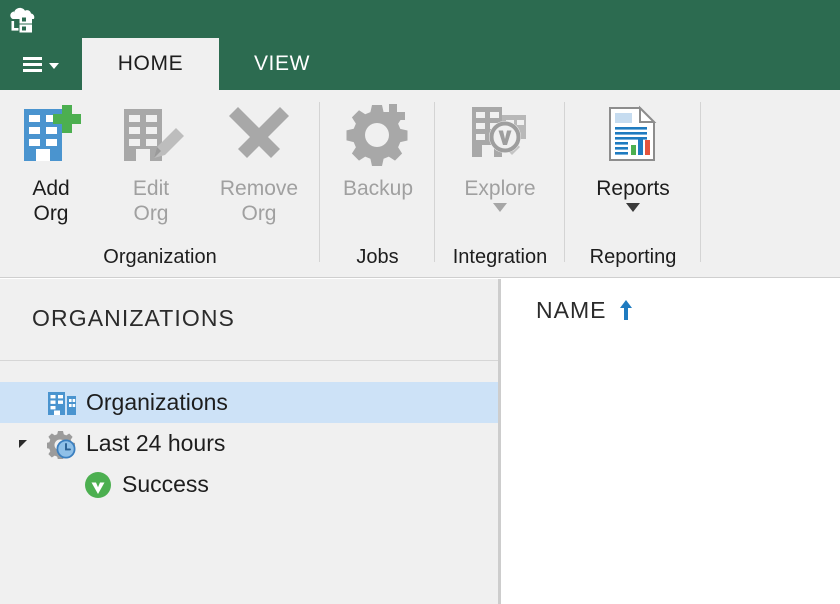 The image size is (840, 604). Describe the element at coordinates (700, 182) in the screenshot. I see `group-separator` at that location.